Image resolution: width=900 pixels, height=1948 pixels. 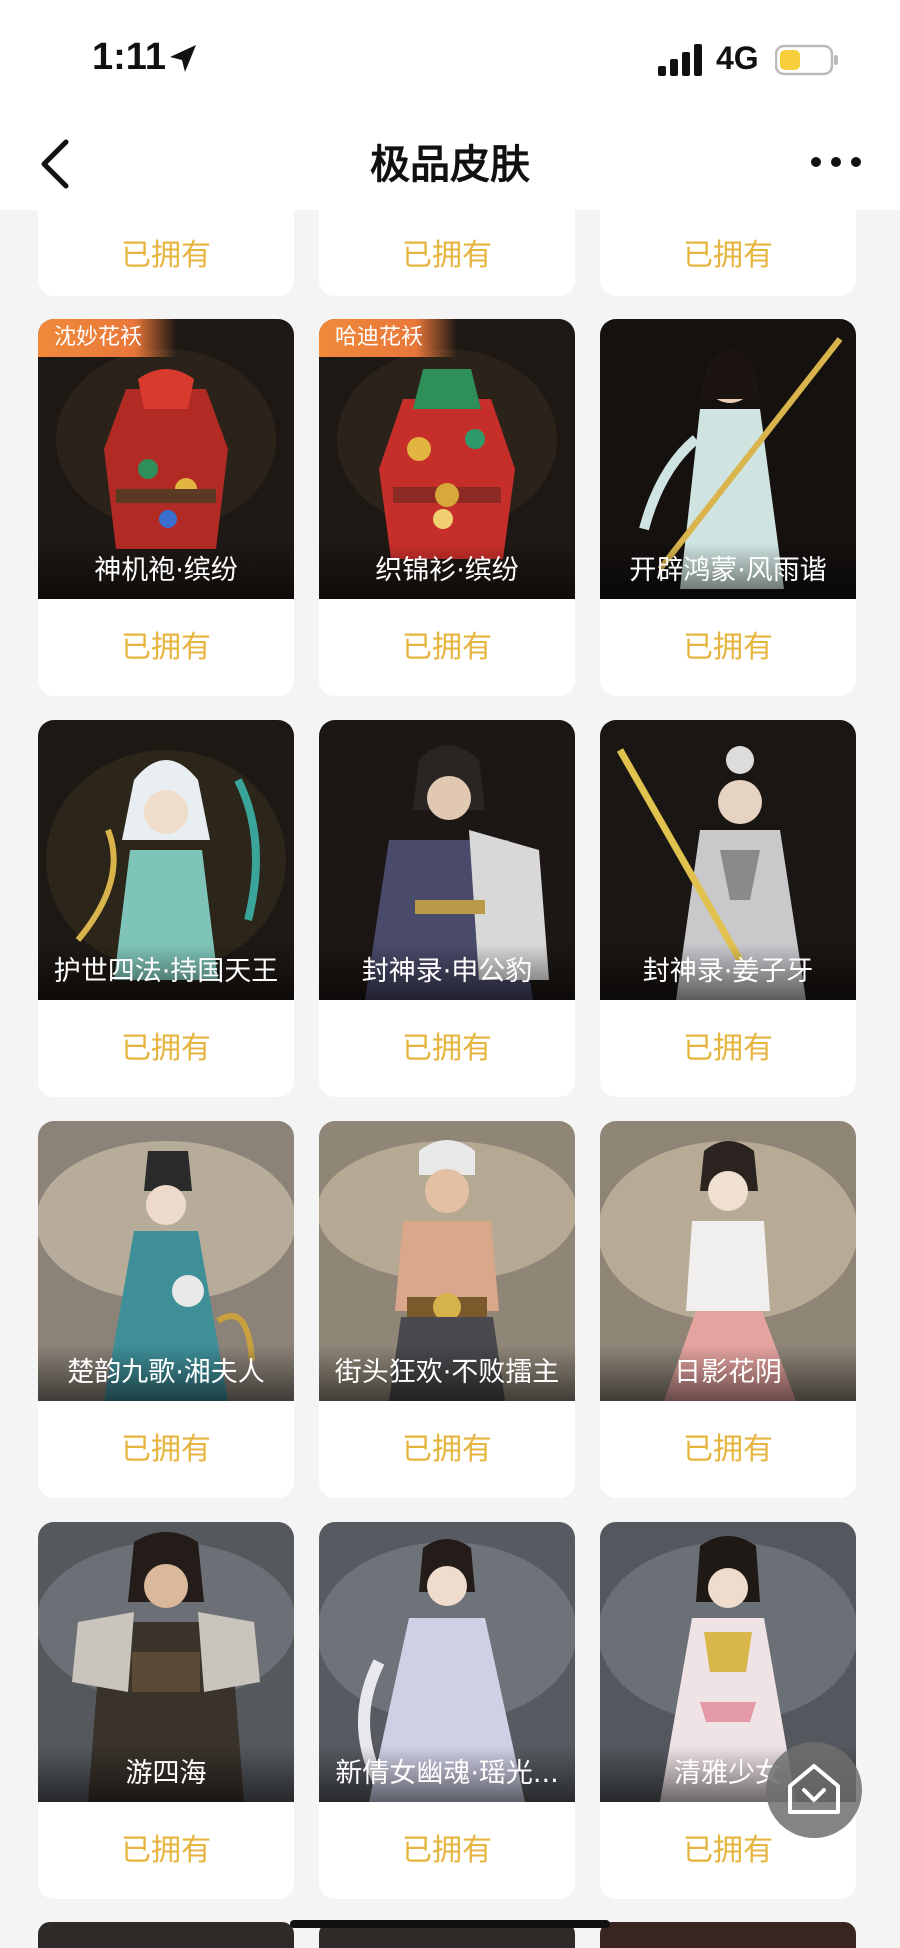 I want to click on skin-name: 日影花阴, so click(x=728, y=1373).